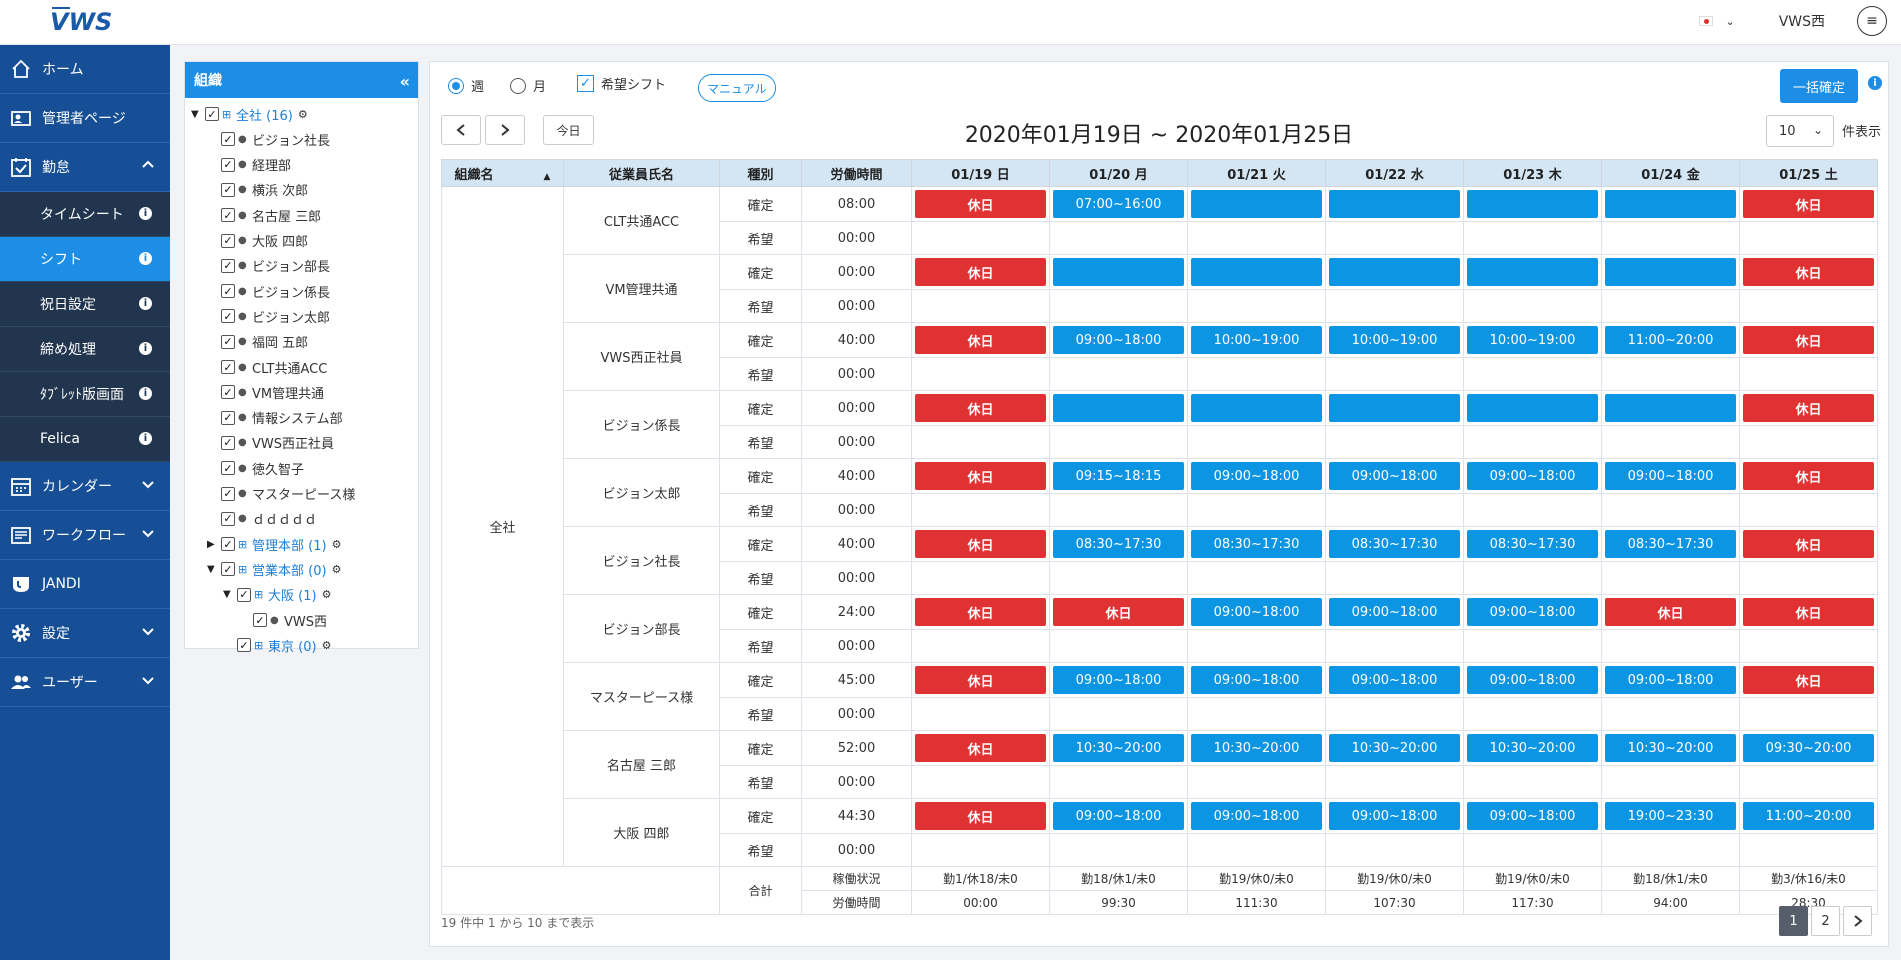 The width and height of the screenshot is (1901, 960). Describe the element at coordinates (85, 584) in the screenshot. I see `sidebar-item-jandi: JANDI` at that location.